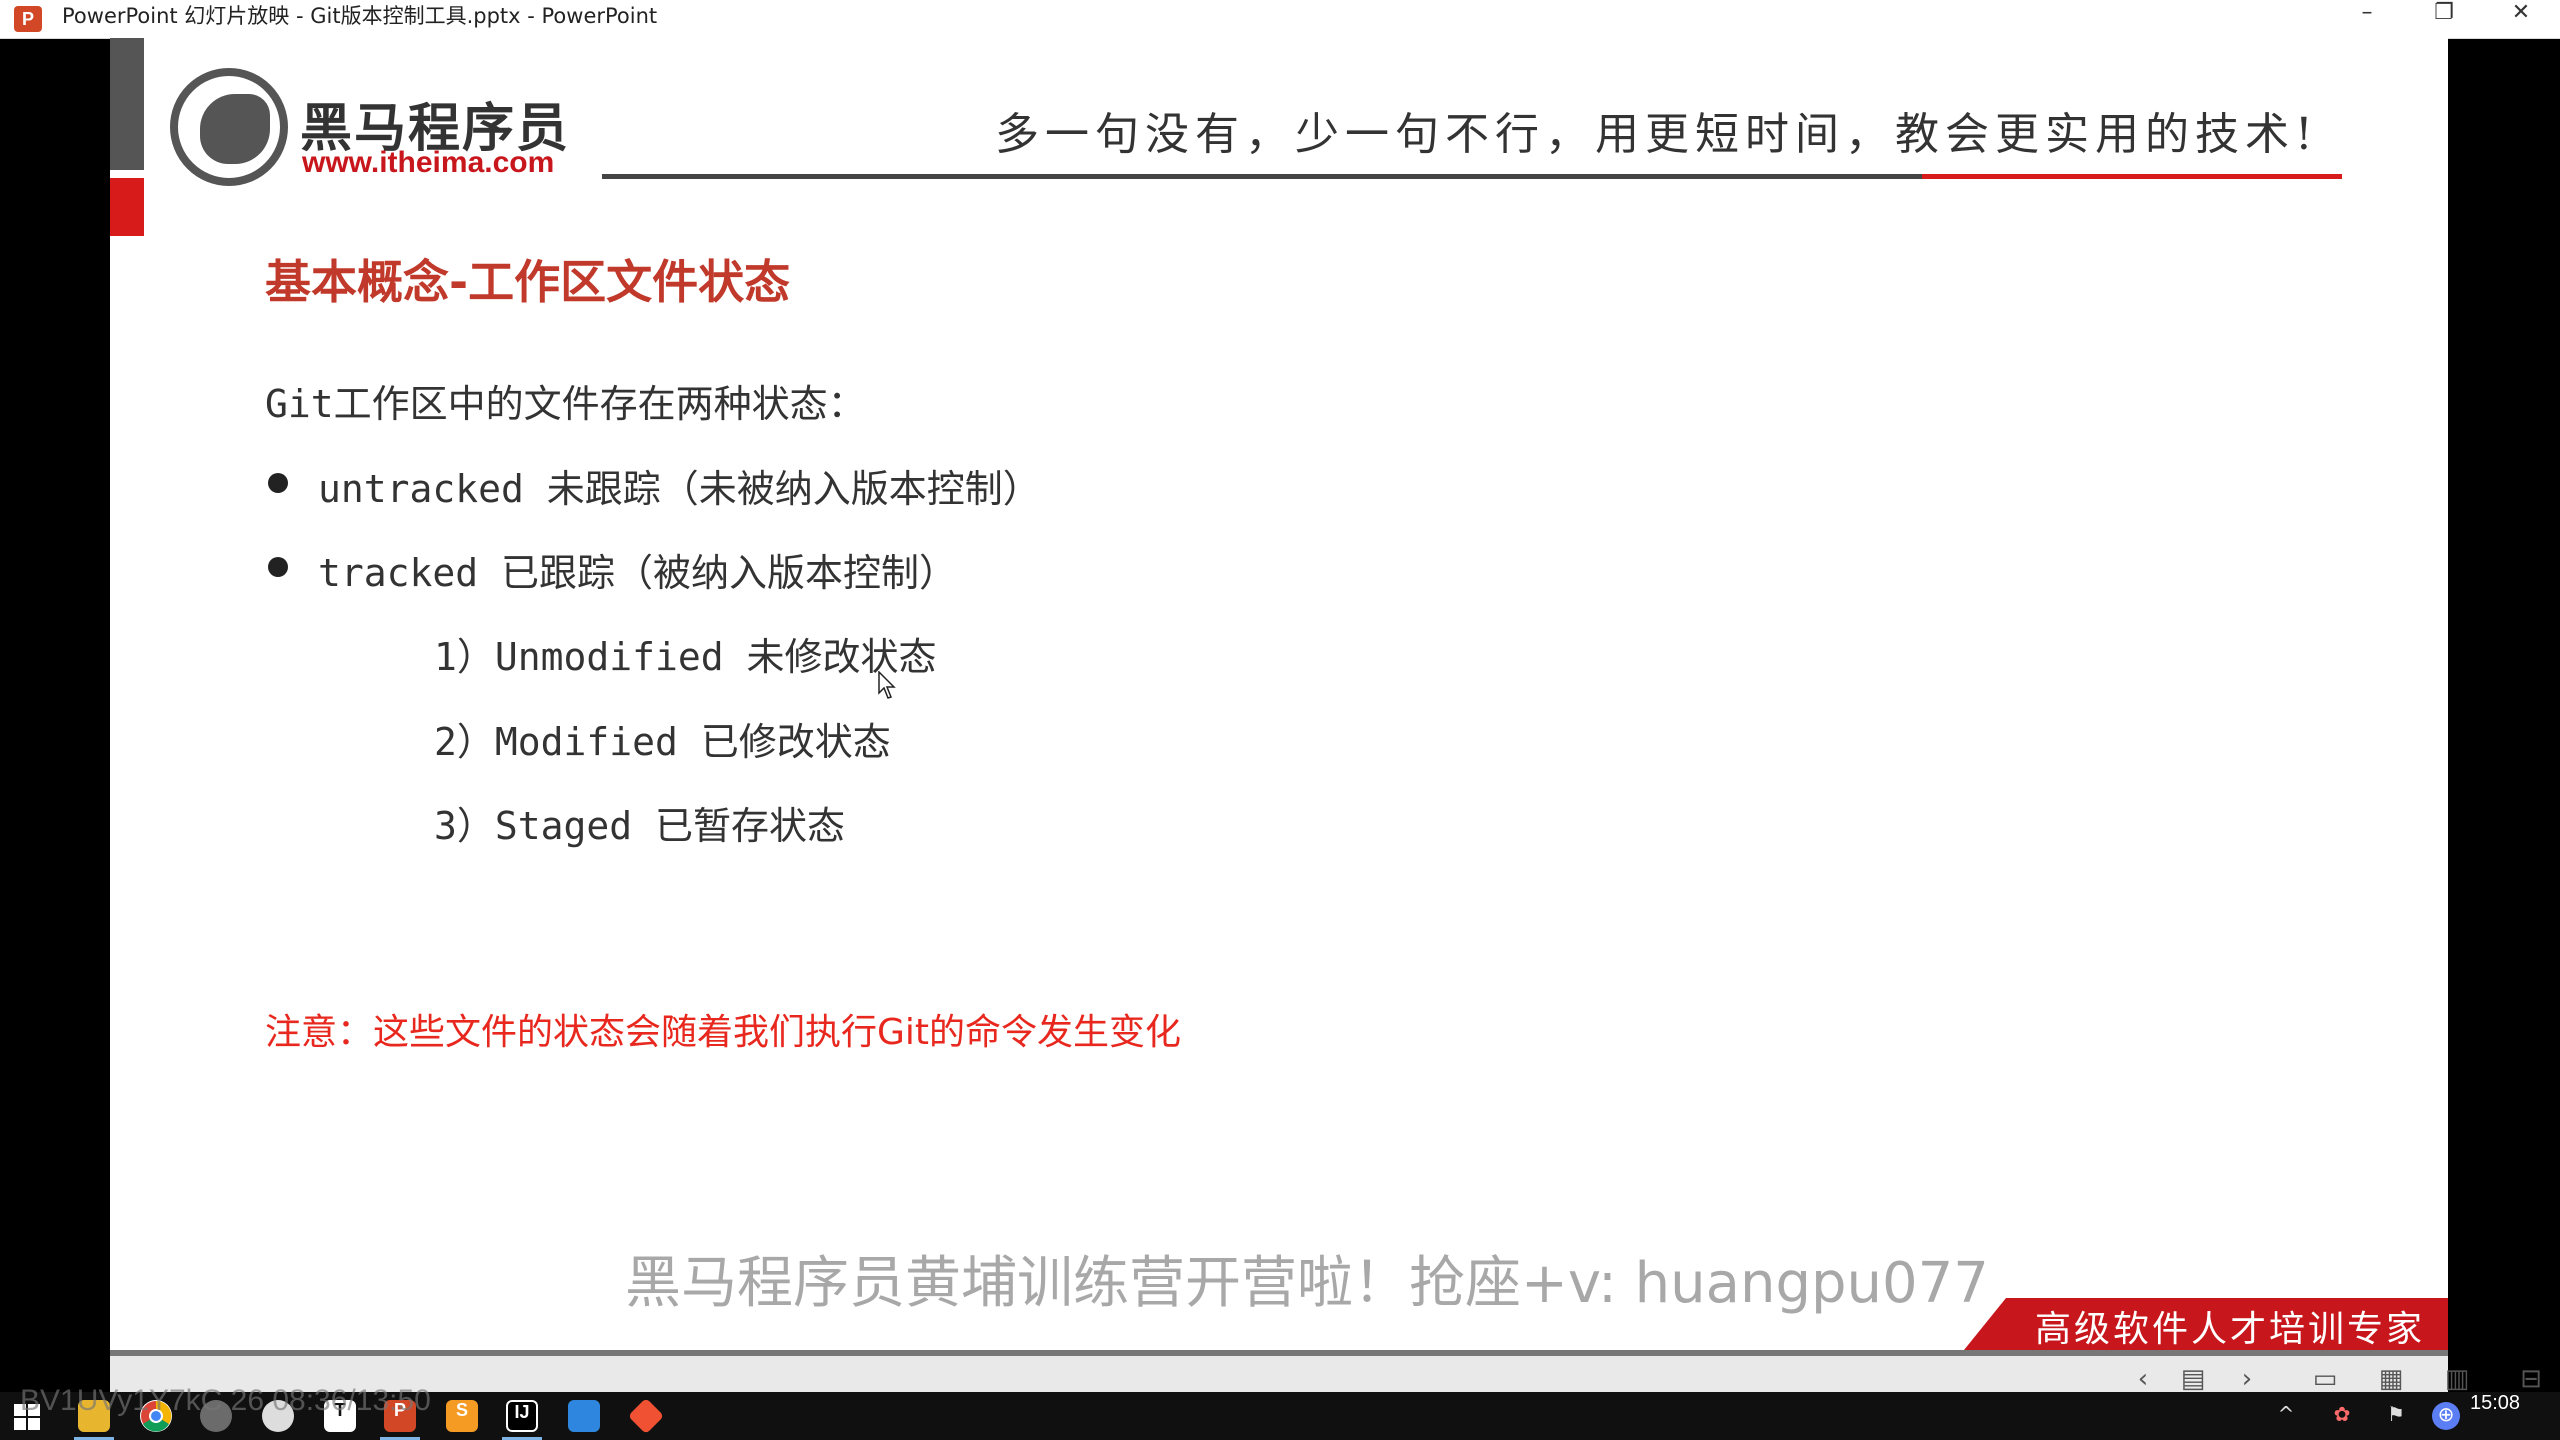  What do you see at coordinates (2367, 19) in the screenshot?
I see `minimize-button: –` at bounding box center [2367, 19].